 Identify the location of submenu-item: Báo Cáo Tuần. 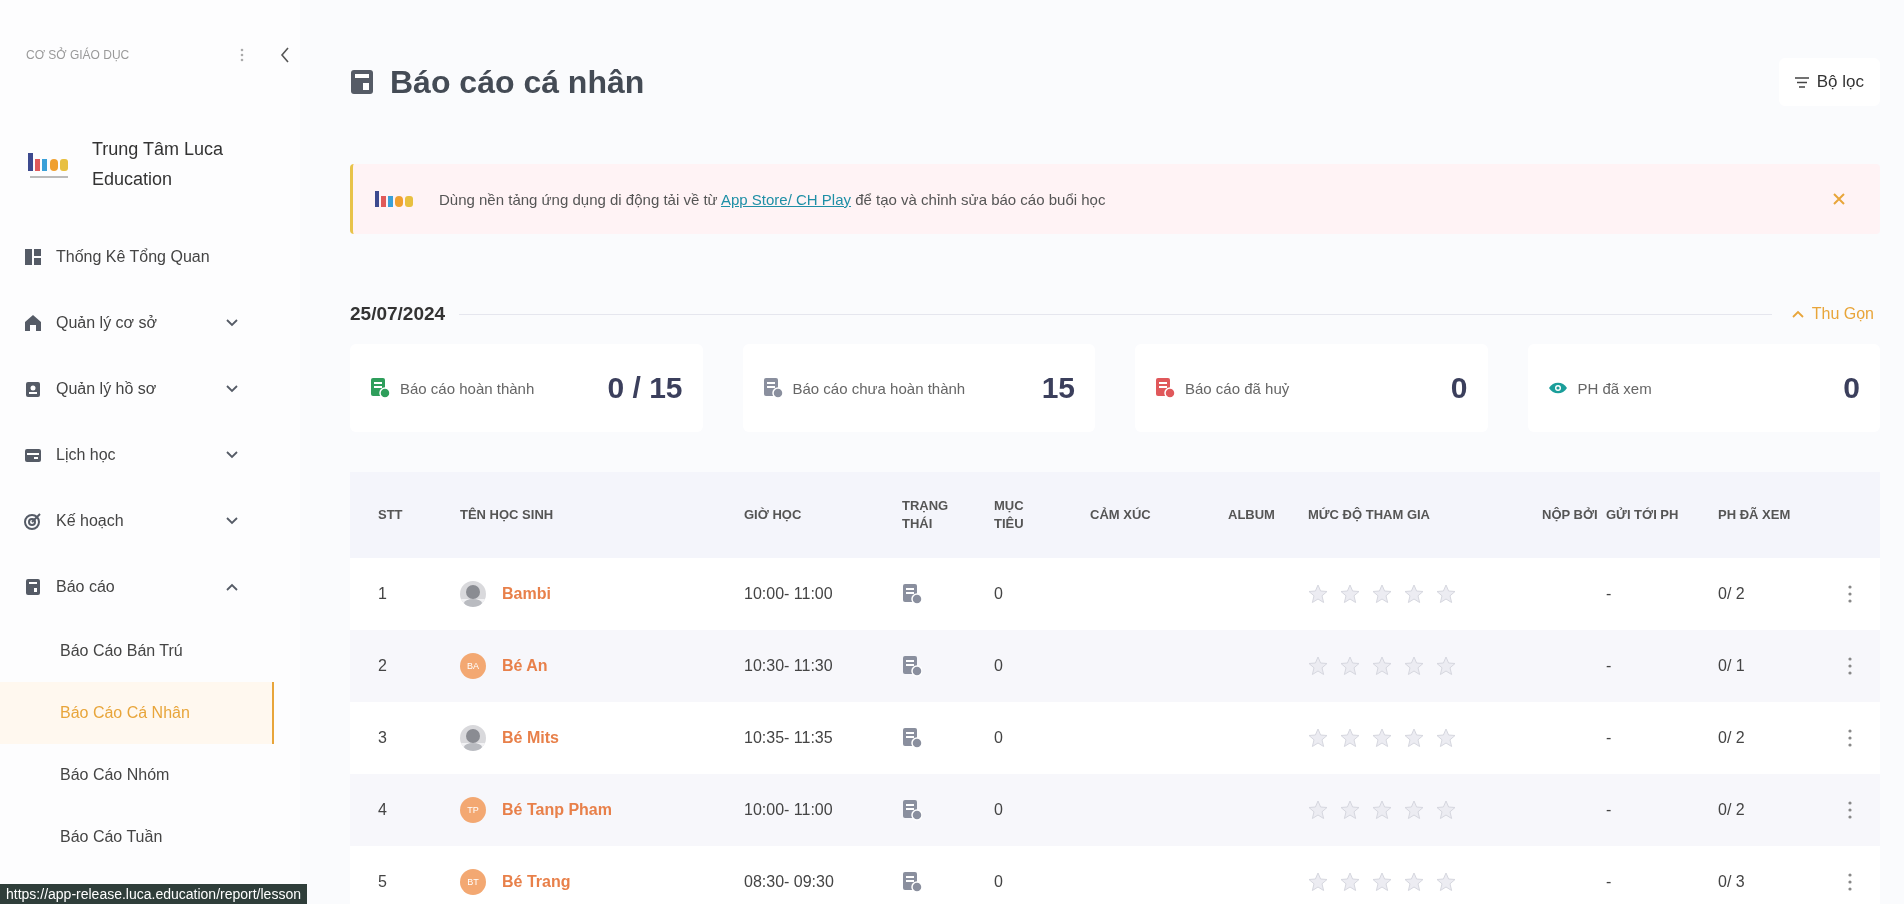
(137, 837).